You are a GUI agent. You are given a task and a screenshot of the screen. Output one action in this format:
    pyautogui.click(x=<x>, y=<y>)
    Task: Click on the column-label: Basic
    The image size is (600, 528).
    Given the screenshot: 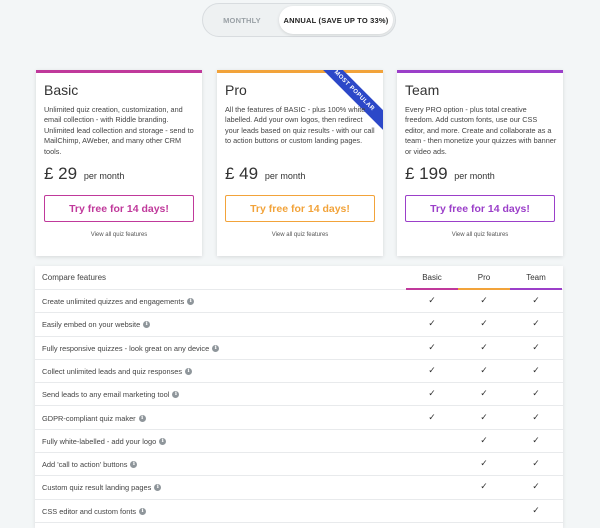 What is the action you would take?
    pyautogui.click(x=432, y=277)
    